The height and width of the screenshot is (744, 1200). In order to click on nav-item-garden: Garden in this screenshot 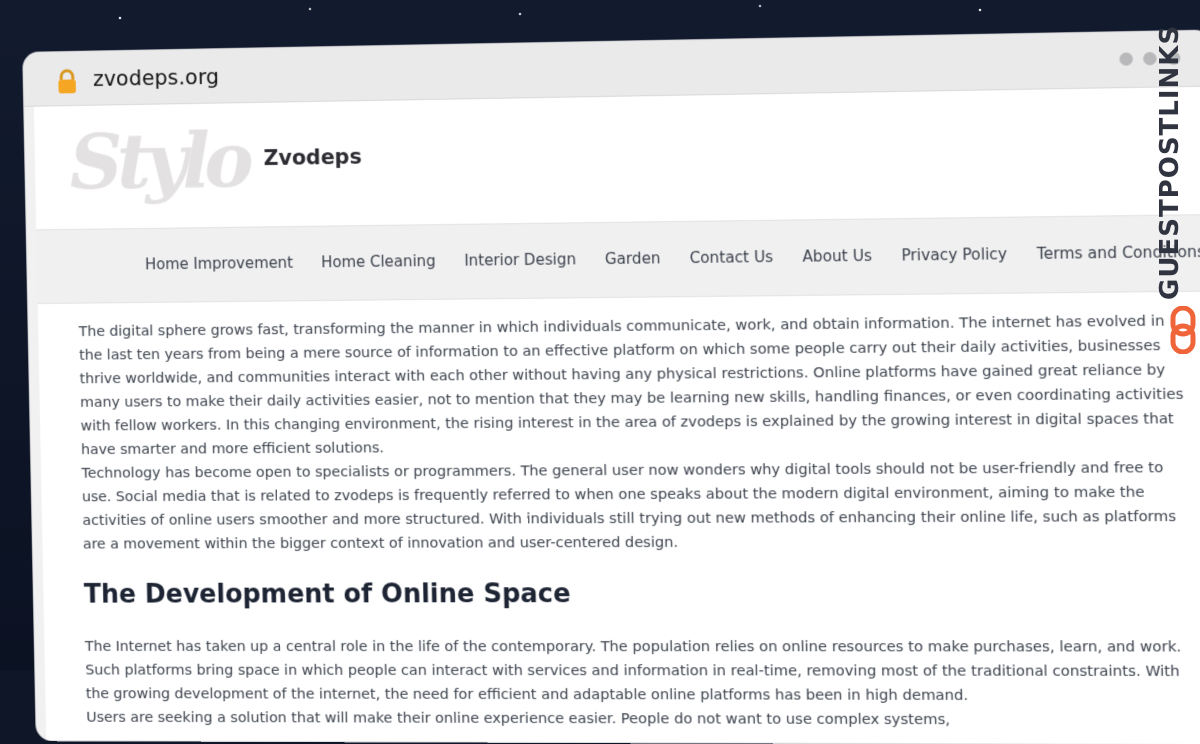, I will do `click(633, 258)`.